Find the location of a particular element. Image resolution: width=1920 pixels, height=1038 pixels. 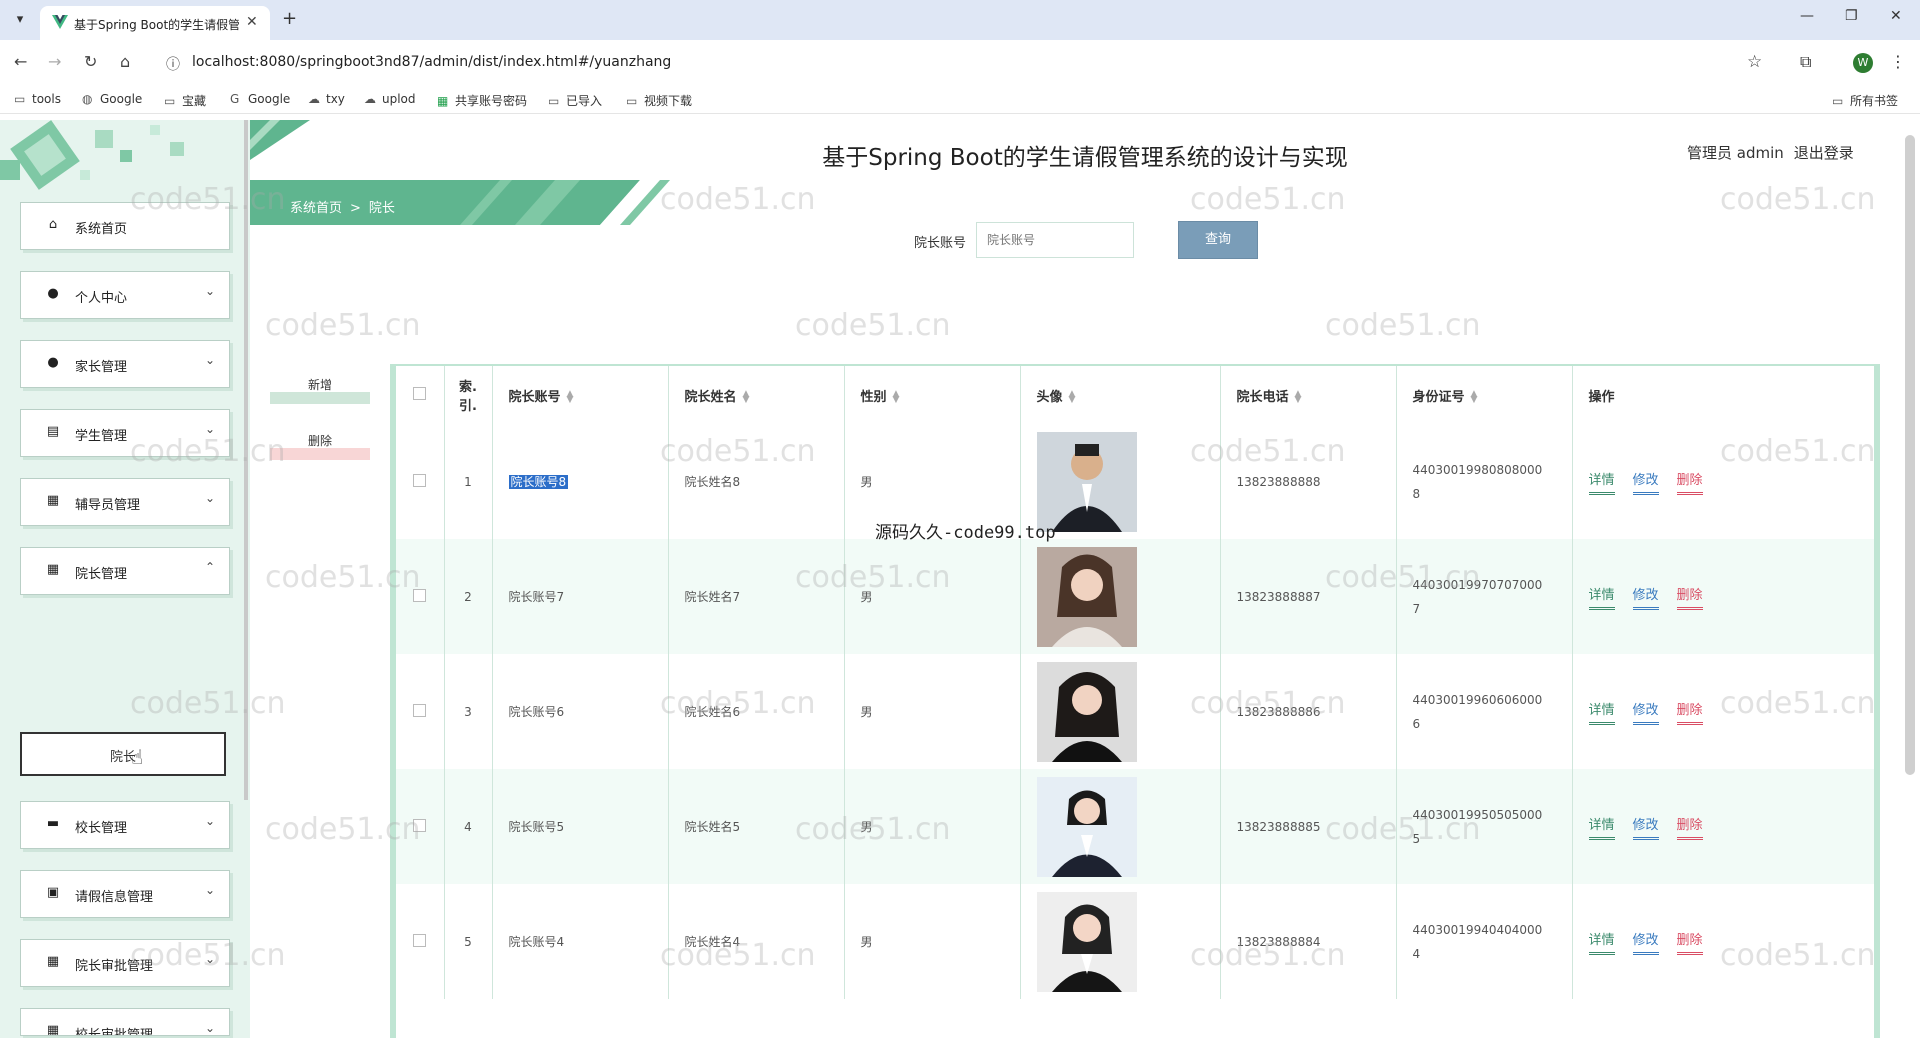

tab-list-icon: ▾ is located at coordinates (20, 20).